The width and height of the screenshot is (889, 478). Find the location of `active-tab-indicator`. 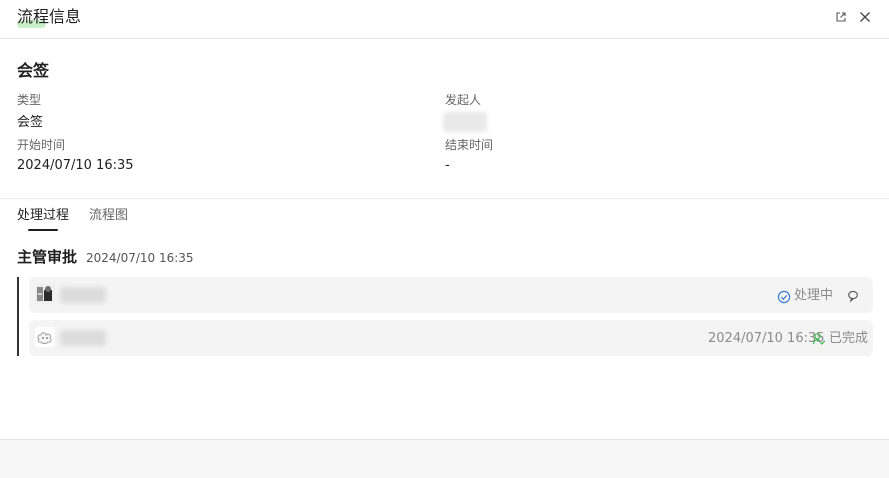

active-tab-indicator is located at coordinates (43, 230).